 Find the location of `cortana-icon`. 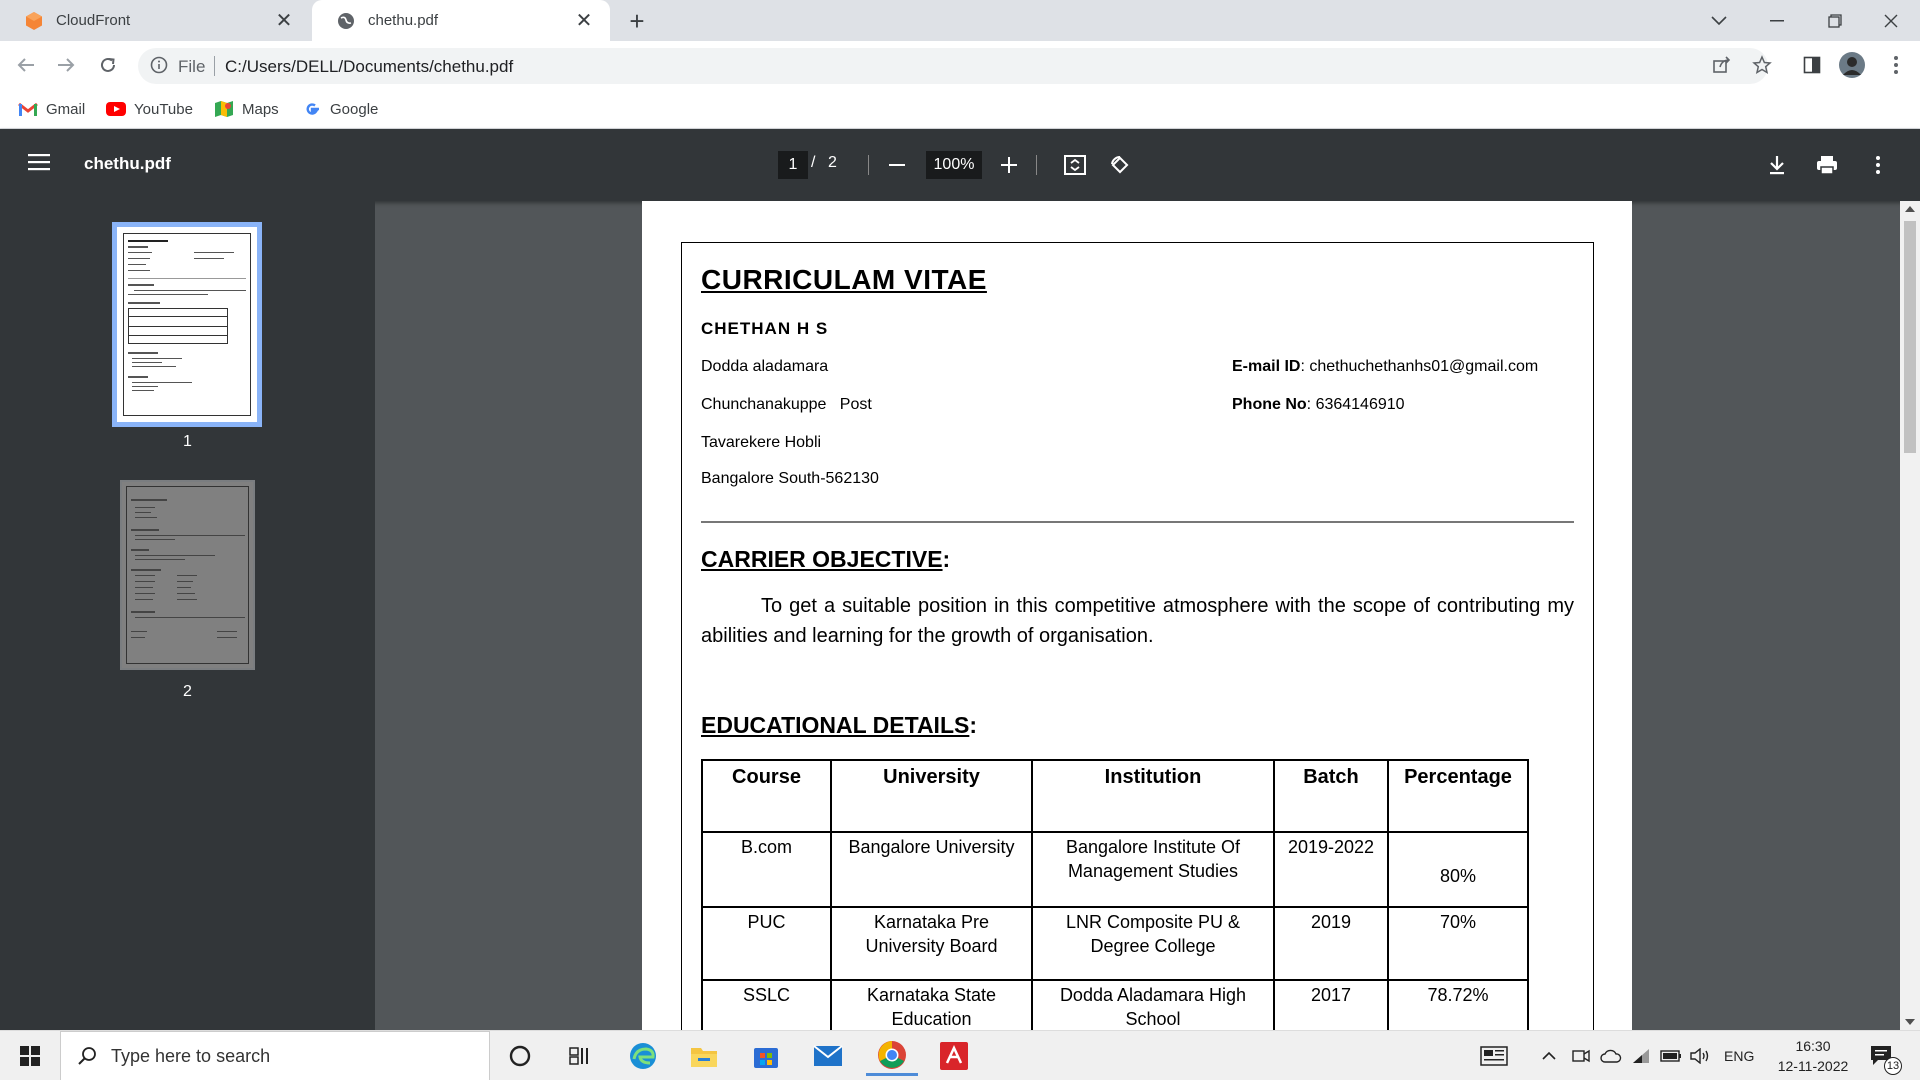

cortana-icon is located at coordinates (520, 1056).